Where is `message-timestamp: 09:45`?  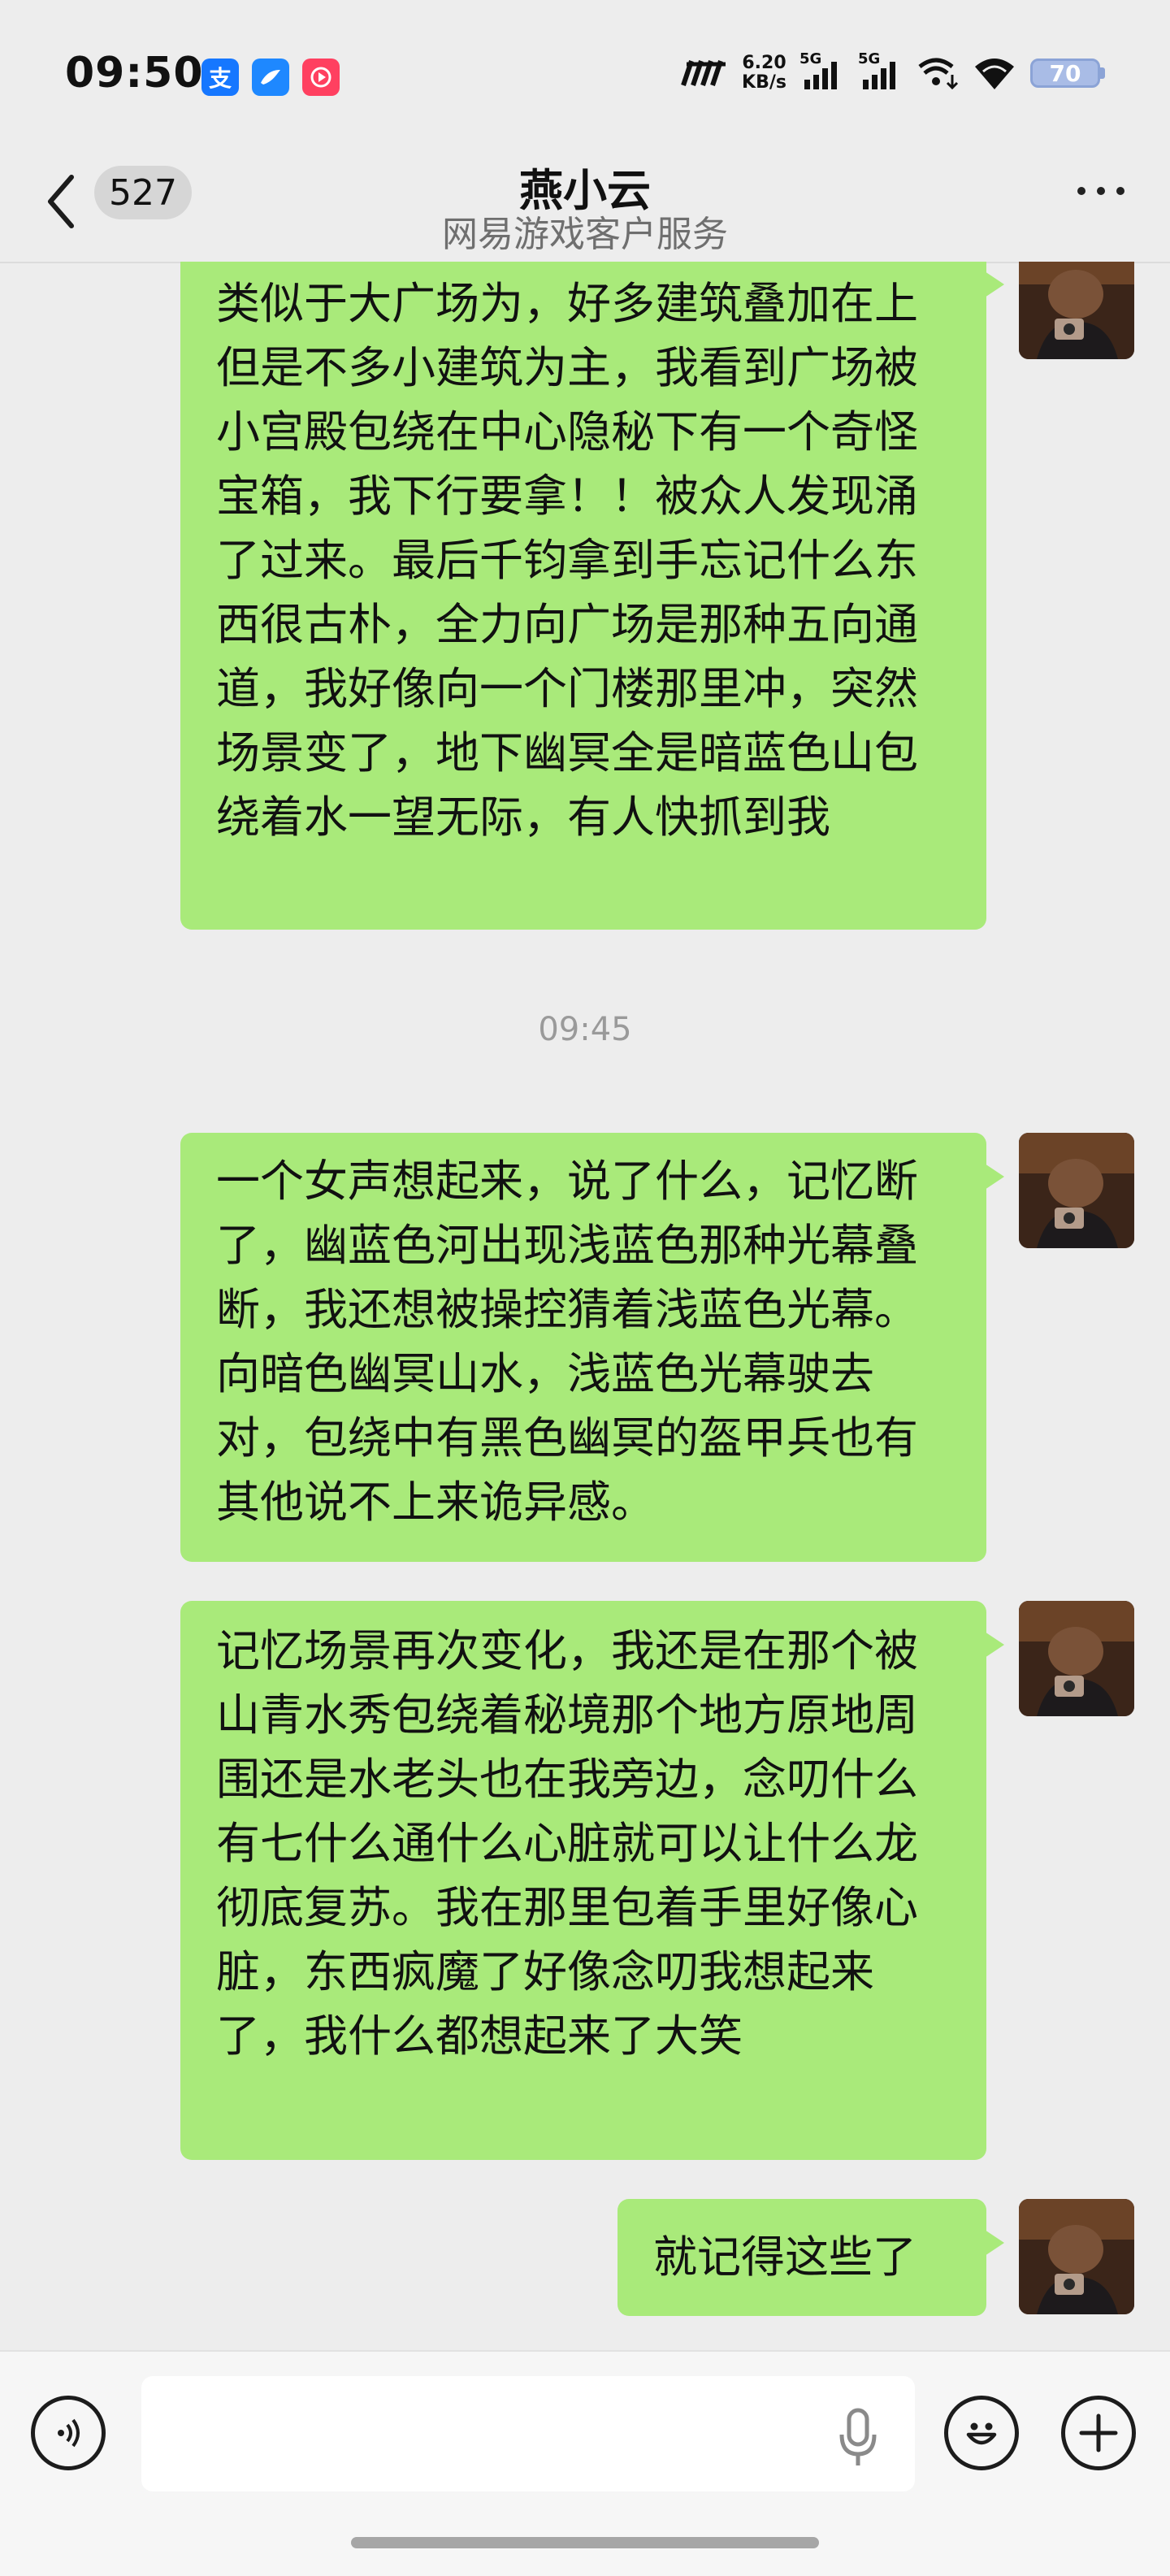
message-timestamp: 09:45 is located at coordinates (585, 1029).